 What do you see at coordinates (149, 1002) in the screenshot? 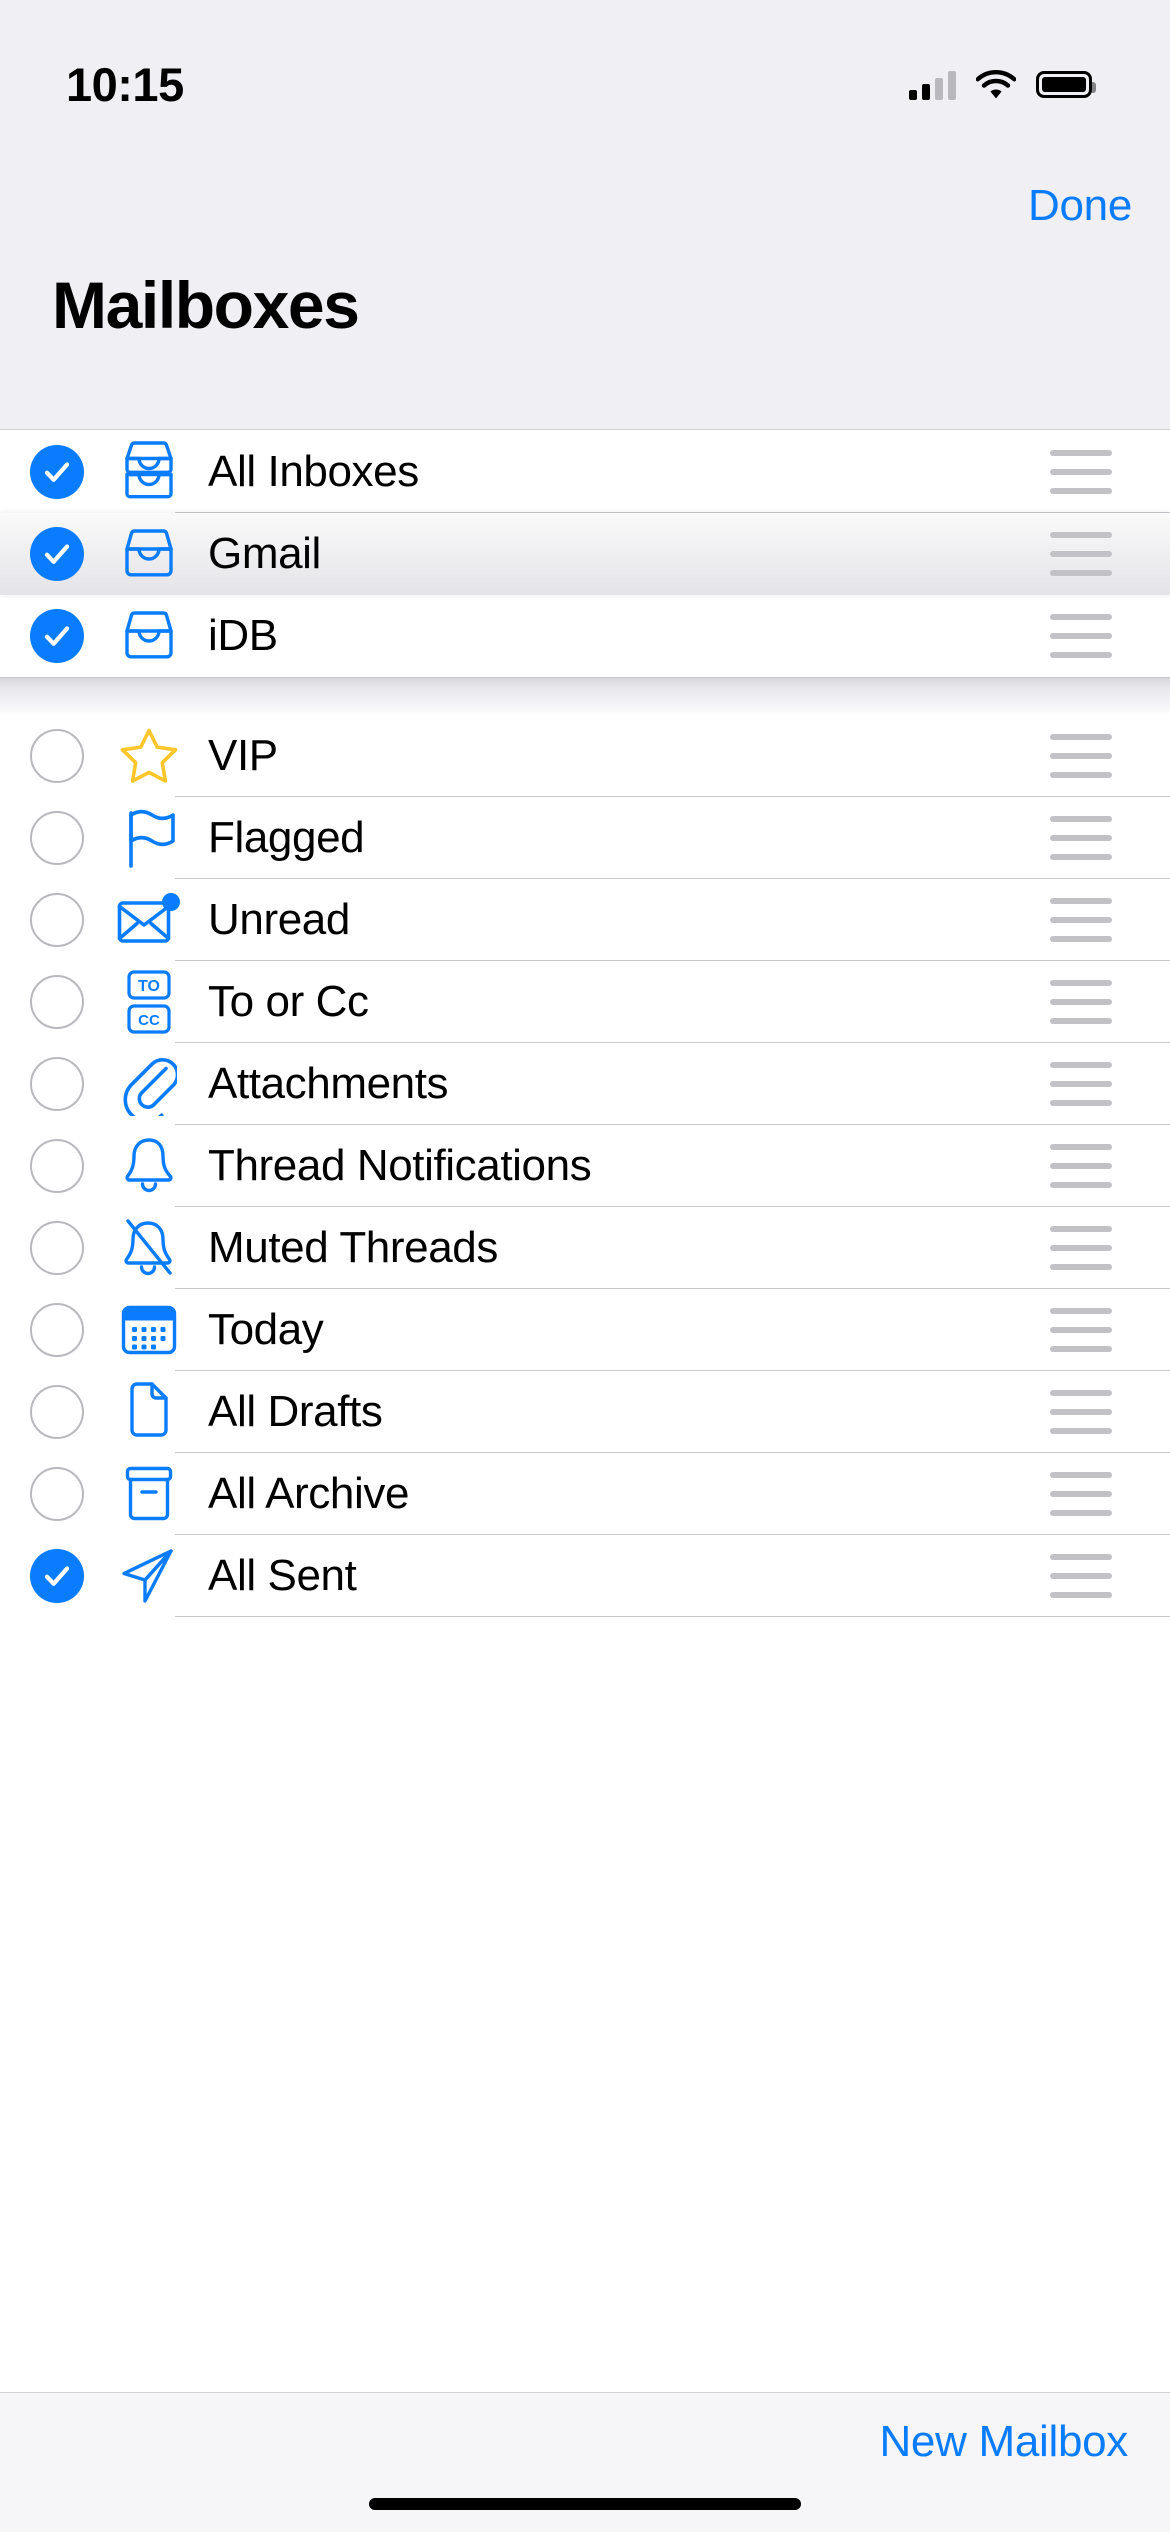
I see `to-cc-icon: TO CC` at bounding box center [149, 1002].